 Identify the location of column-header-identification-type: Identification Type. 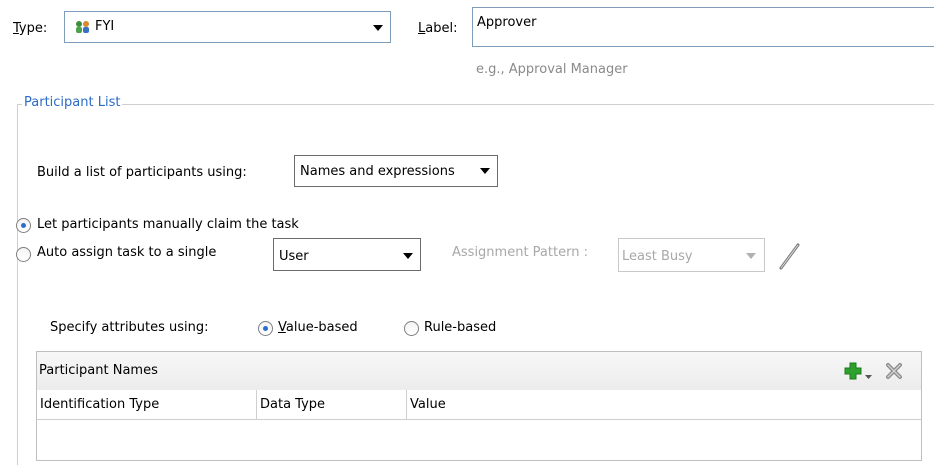
(147, 405).